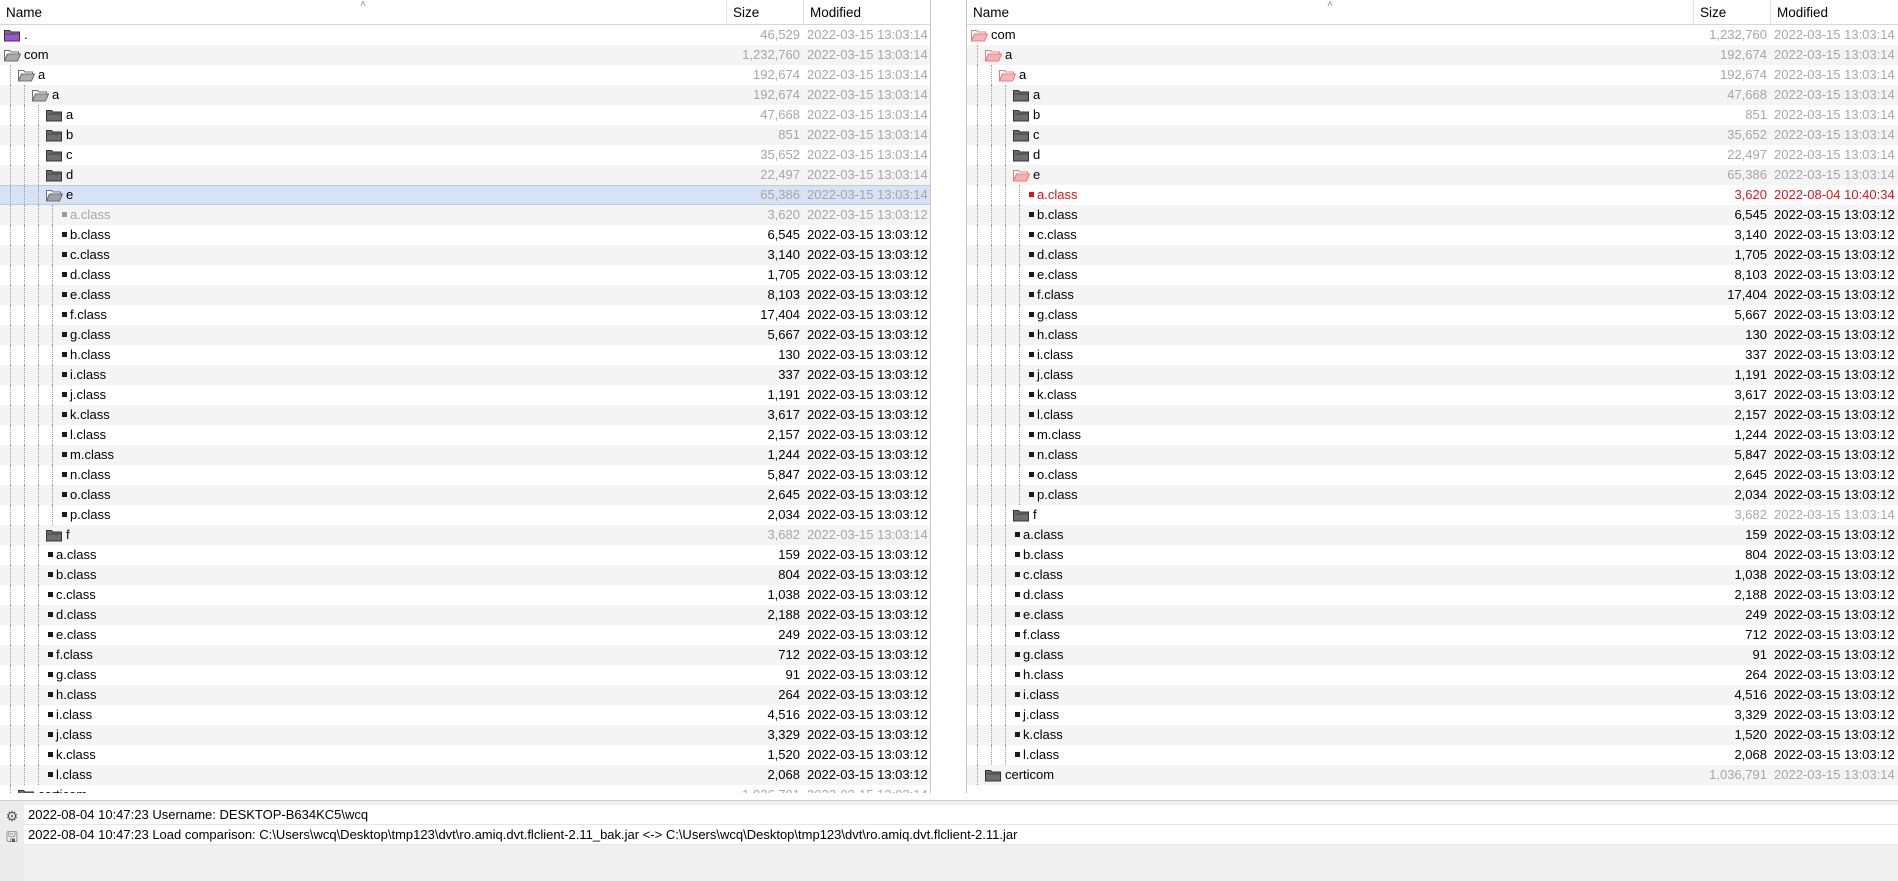 The width and height of the screenshot is (1898, 881). Describe the element at coordinates (1432, 195) in the screenshot. I see `file-row: a.class 3,620 2022-08-04 10:40:34` at that location.